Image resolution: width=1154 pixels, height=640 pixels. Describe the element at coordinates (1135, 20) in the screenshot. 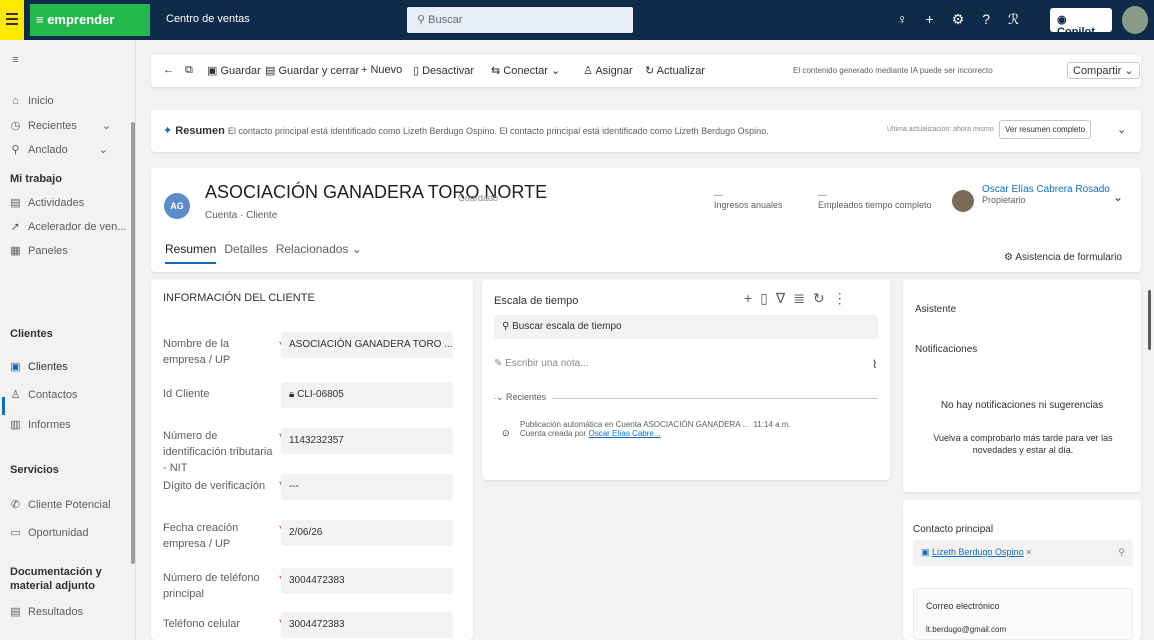

I see `user-avatar` at that location.